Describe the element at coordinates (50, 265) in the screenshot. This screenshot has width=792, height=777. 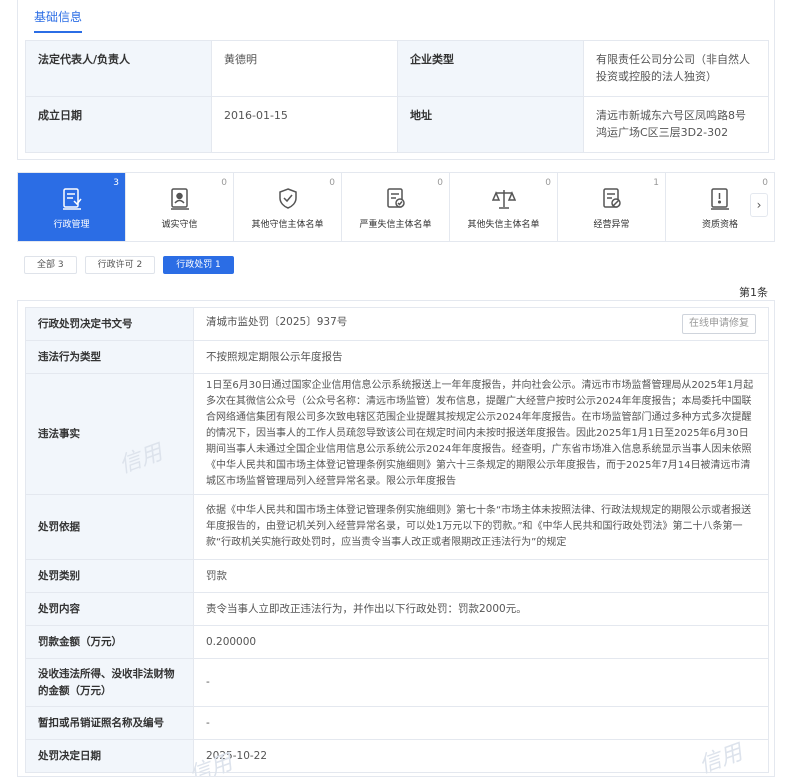
I see `filter-all: 全部 3` at that location.